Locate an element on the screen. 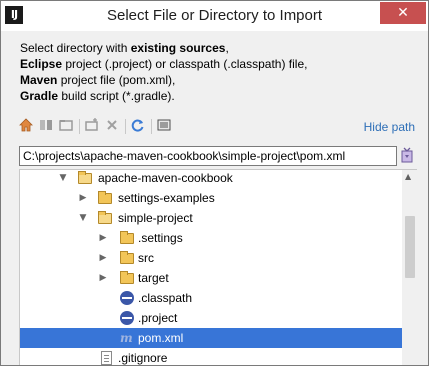 Image resolution: width=429 pixels, height=366 pixels. desktop-icon is located at coordinates (66, 126).